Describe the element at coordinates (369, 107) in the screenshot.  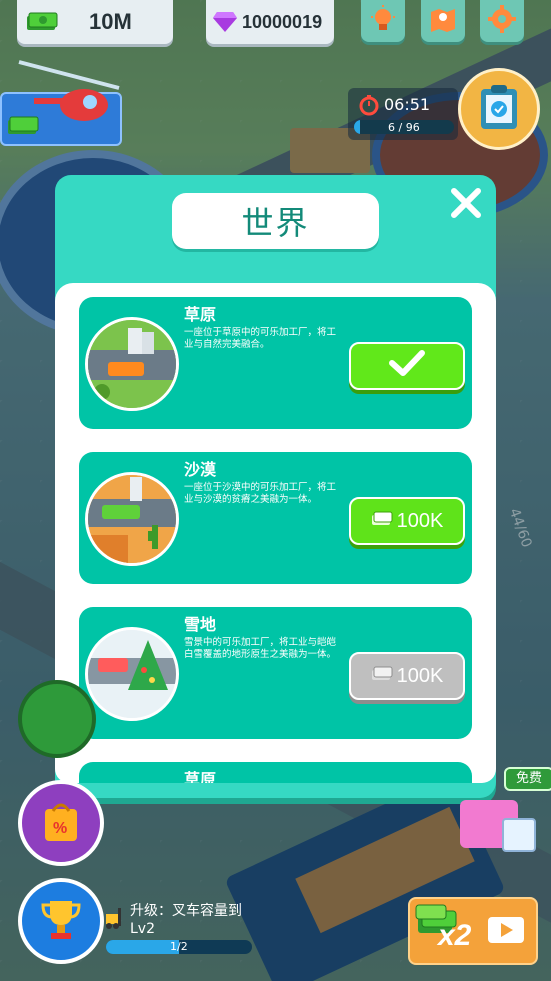
I see `stopwatch-icon` at that location.